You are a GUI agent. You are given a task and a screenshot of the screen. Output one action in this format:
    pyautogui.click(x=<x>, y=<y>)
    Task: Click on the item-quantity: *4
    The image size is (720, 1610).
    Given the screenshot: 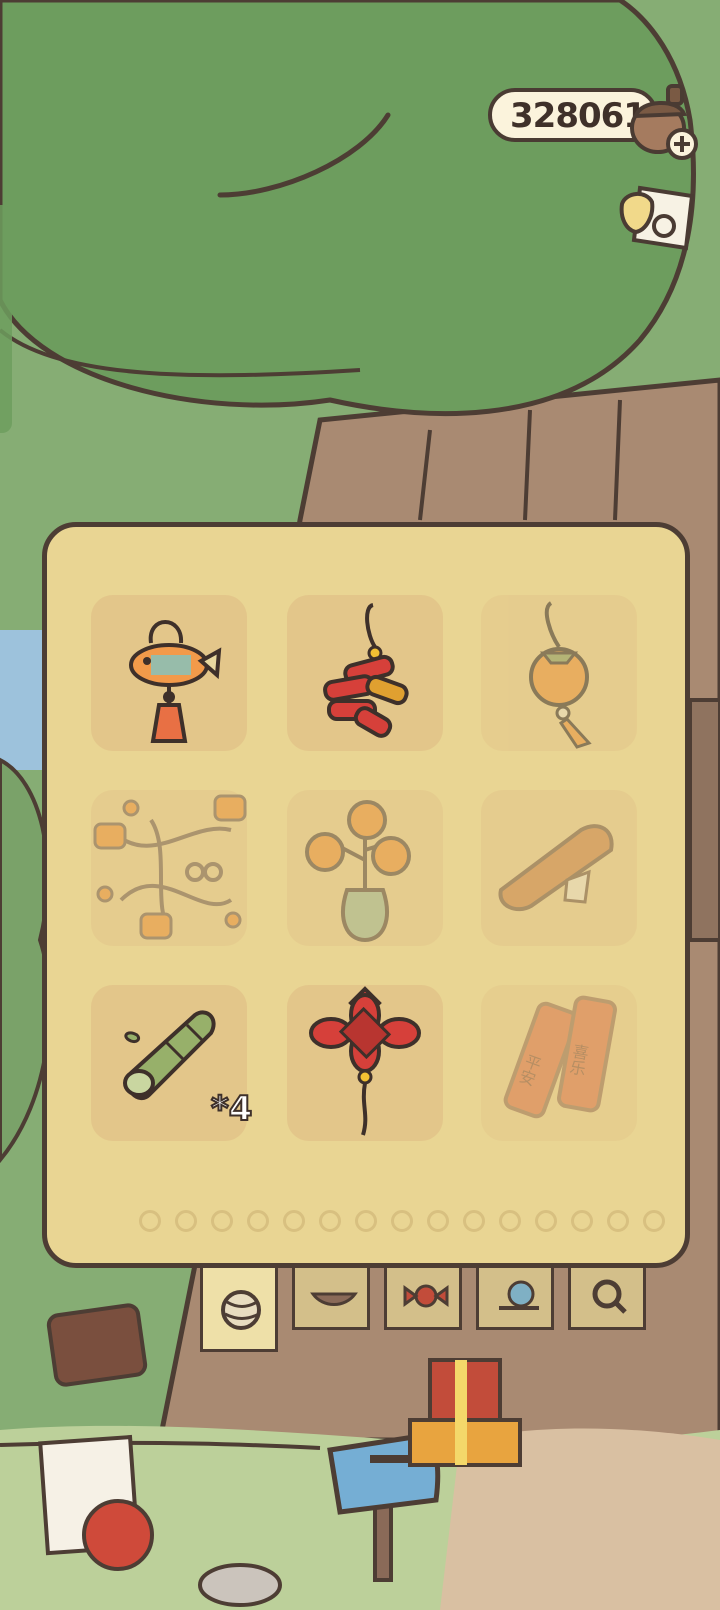 What is the action you would take?
    pyautogui.click(x=231, y=1109)
    